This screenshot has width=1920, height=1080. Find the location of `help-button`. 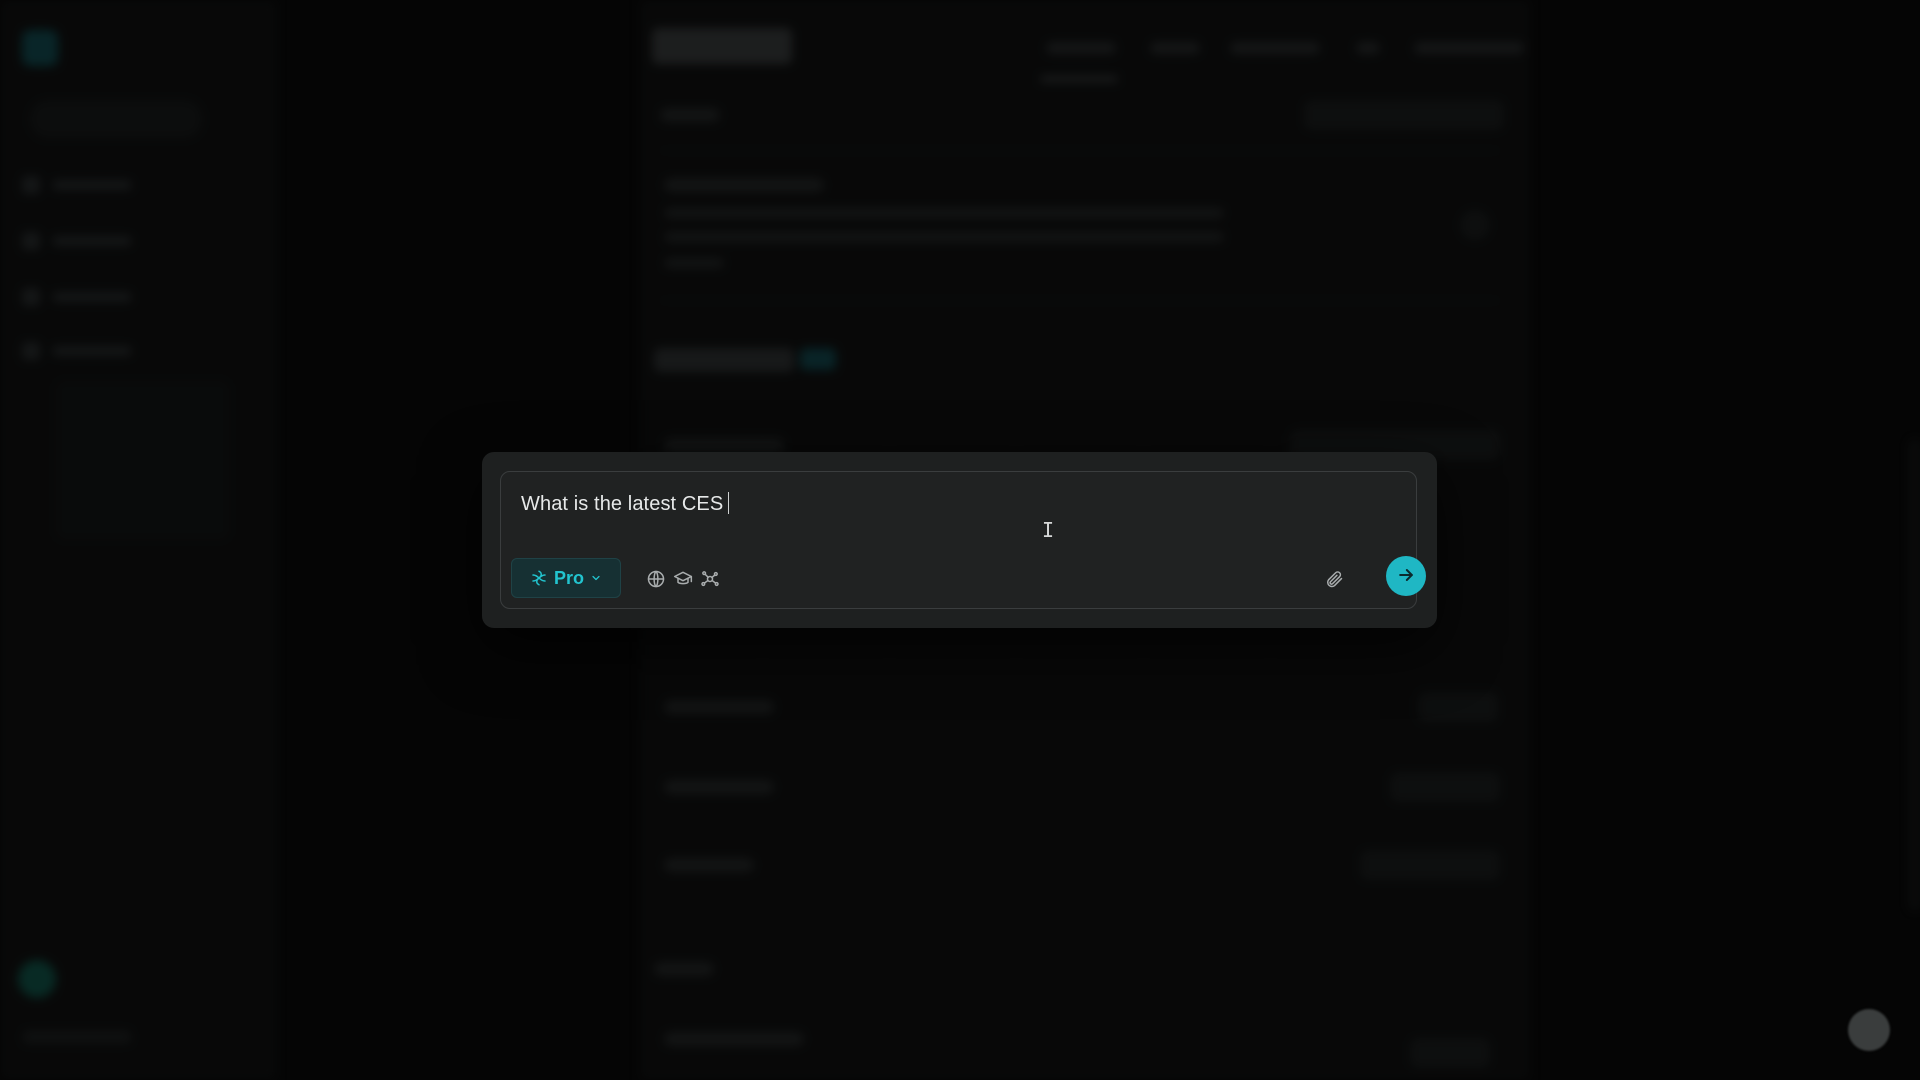

help-button is located at coordinates (1869, 1030).